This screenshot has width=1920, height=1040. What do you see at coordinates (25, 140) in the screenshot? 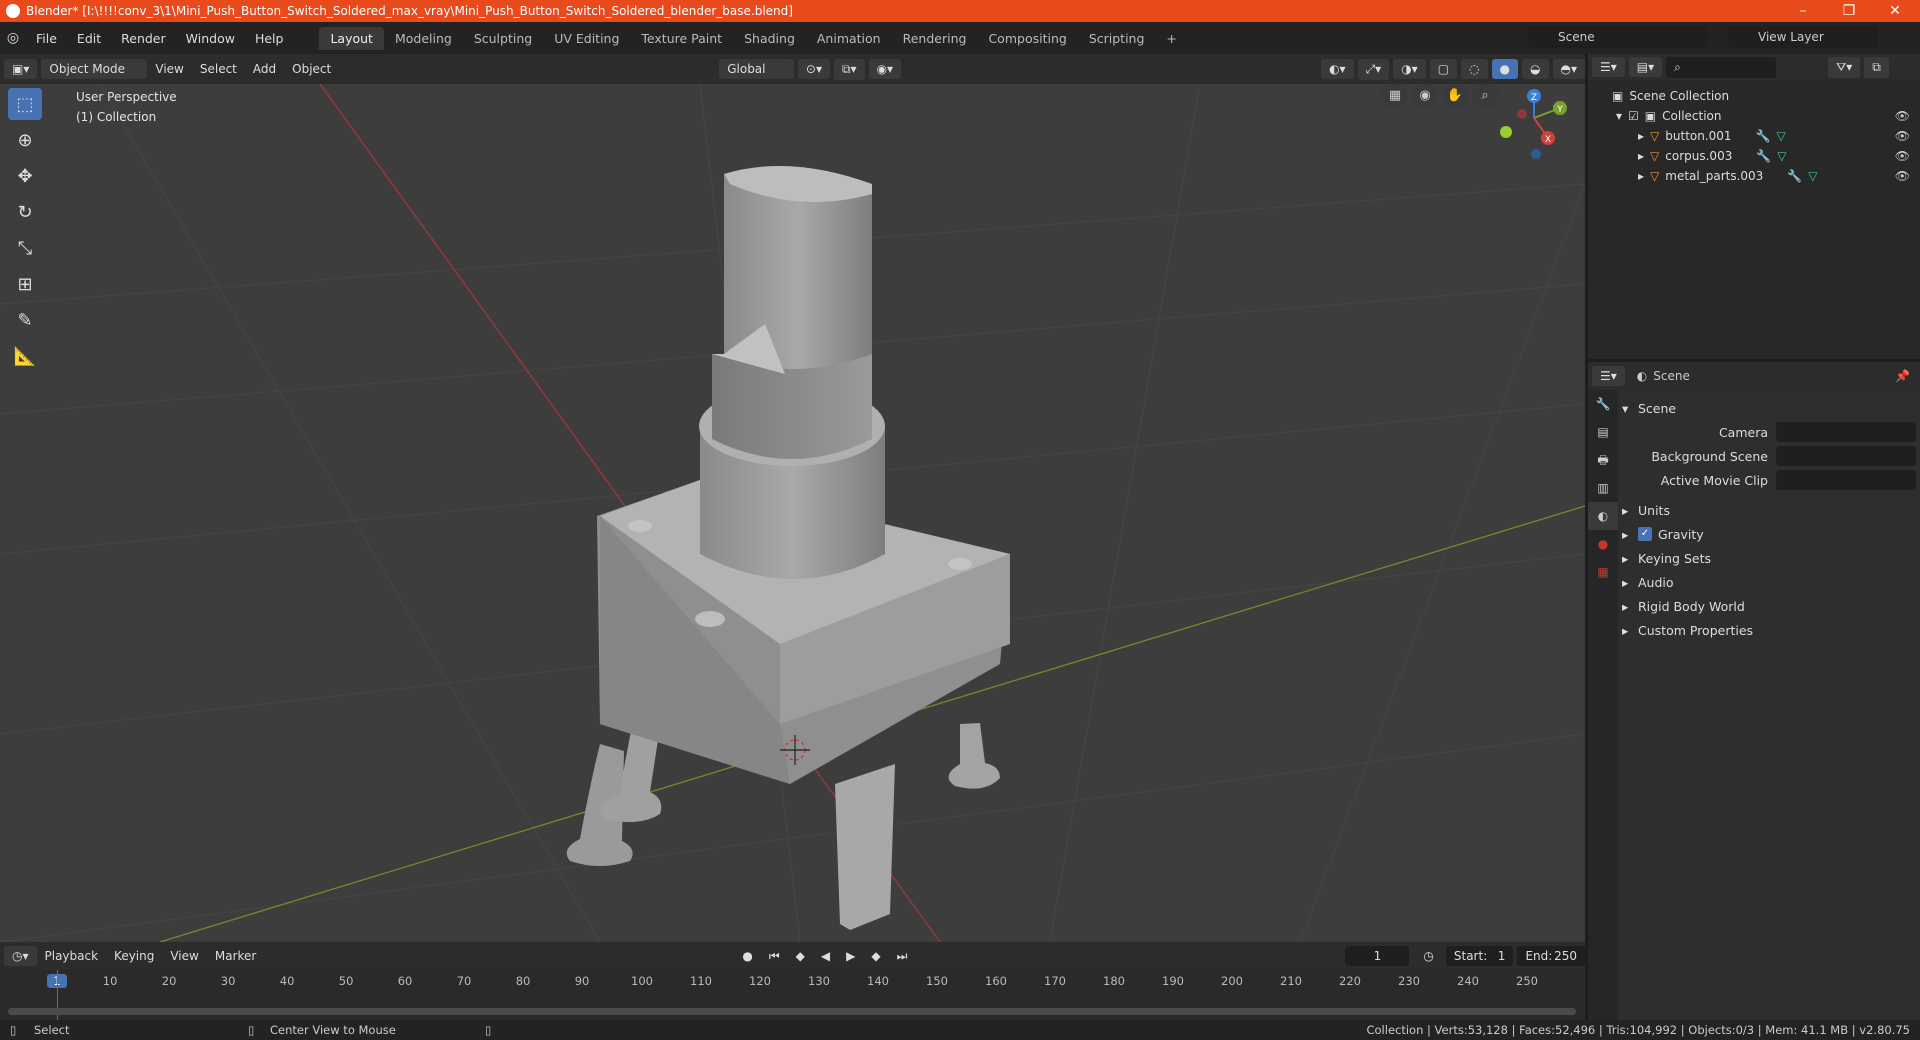
I see `cursor-tool-icon: ⊕` at bounding box center [25, 140].